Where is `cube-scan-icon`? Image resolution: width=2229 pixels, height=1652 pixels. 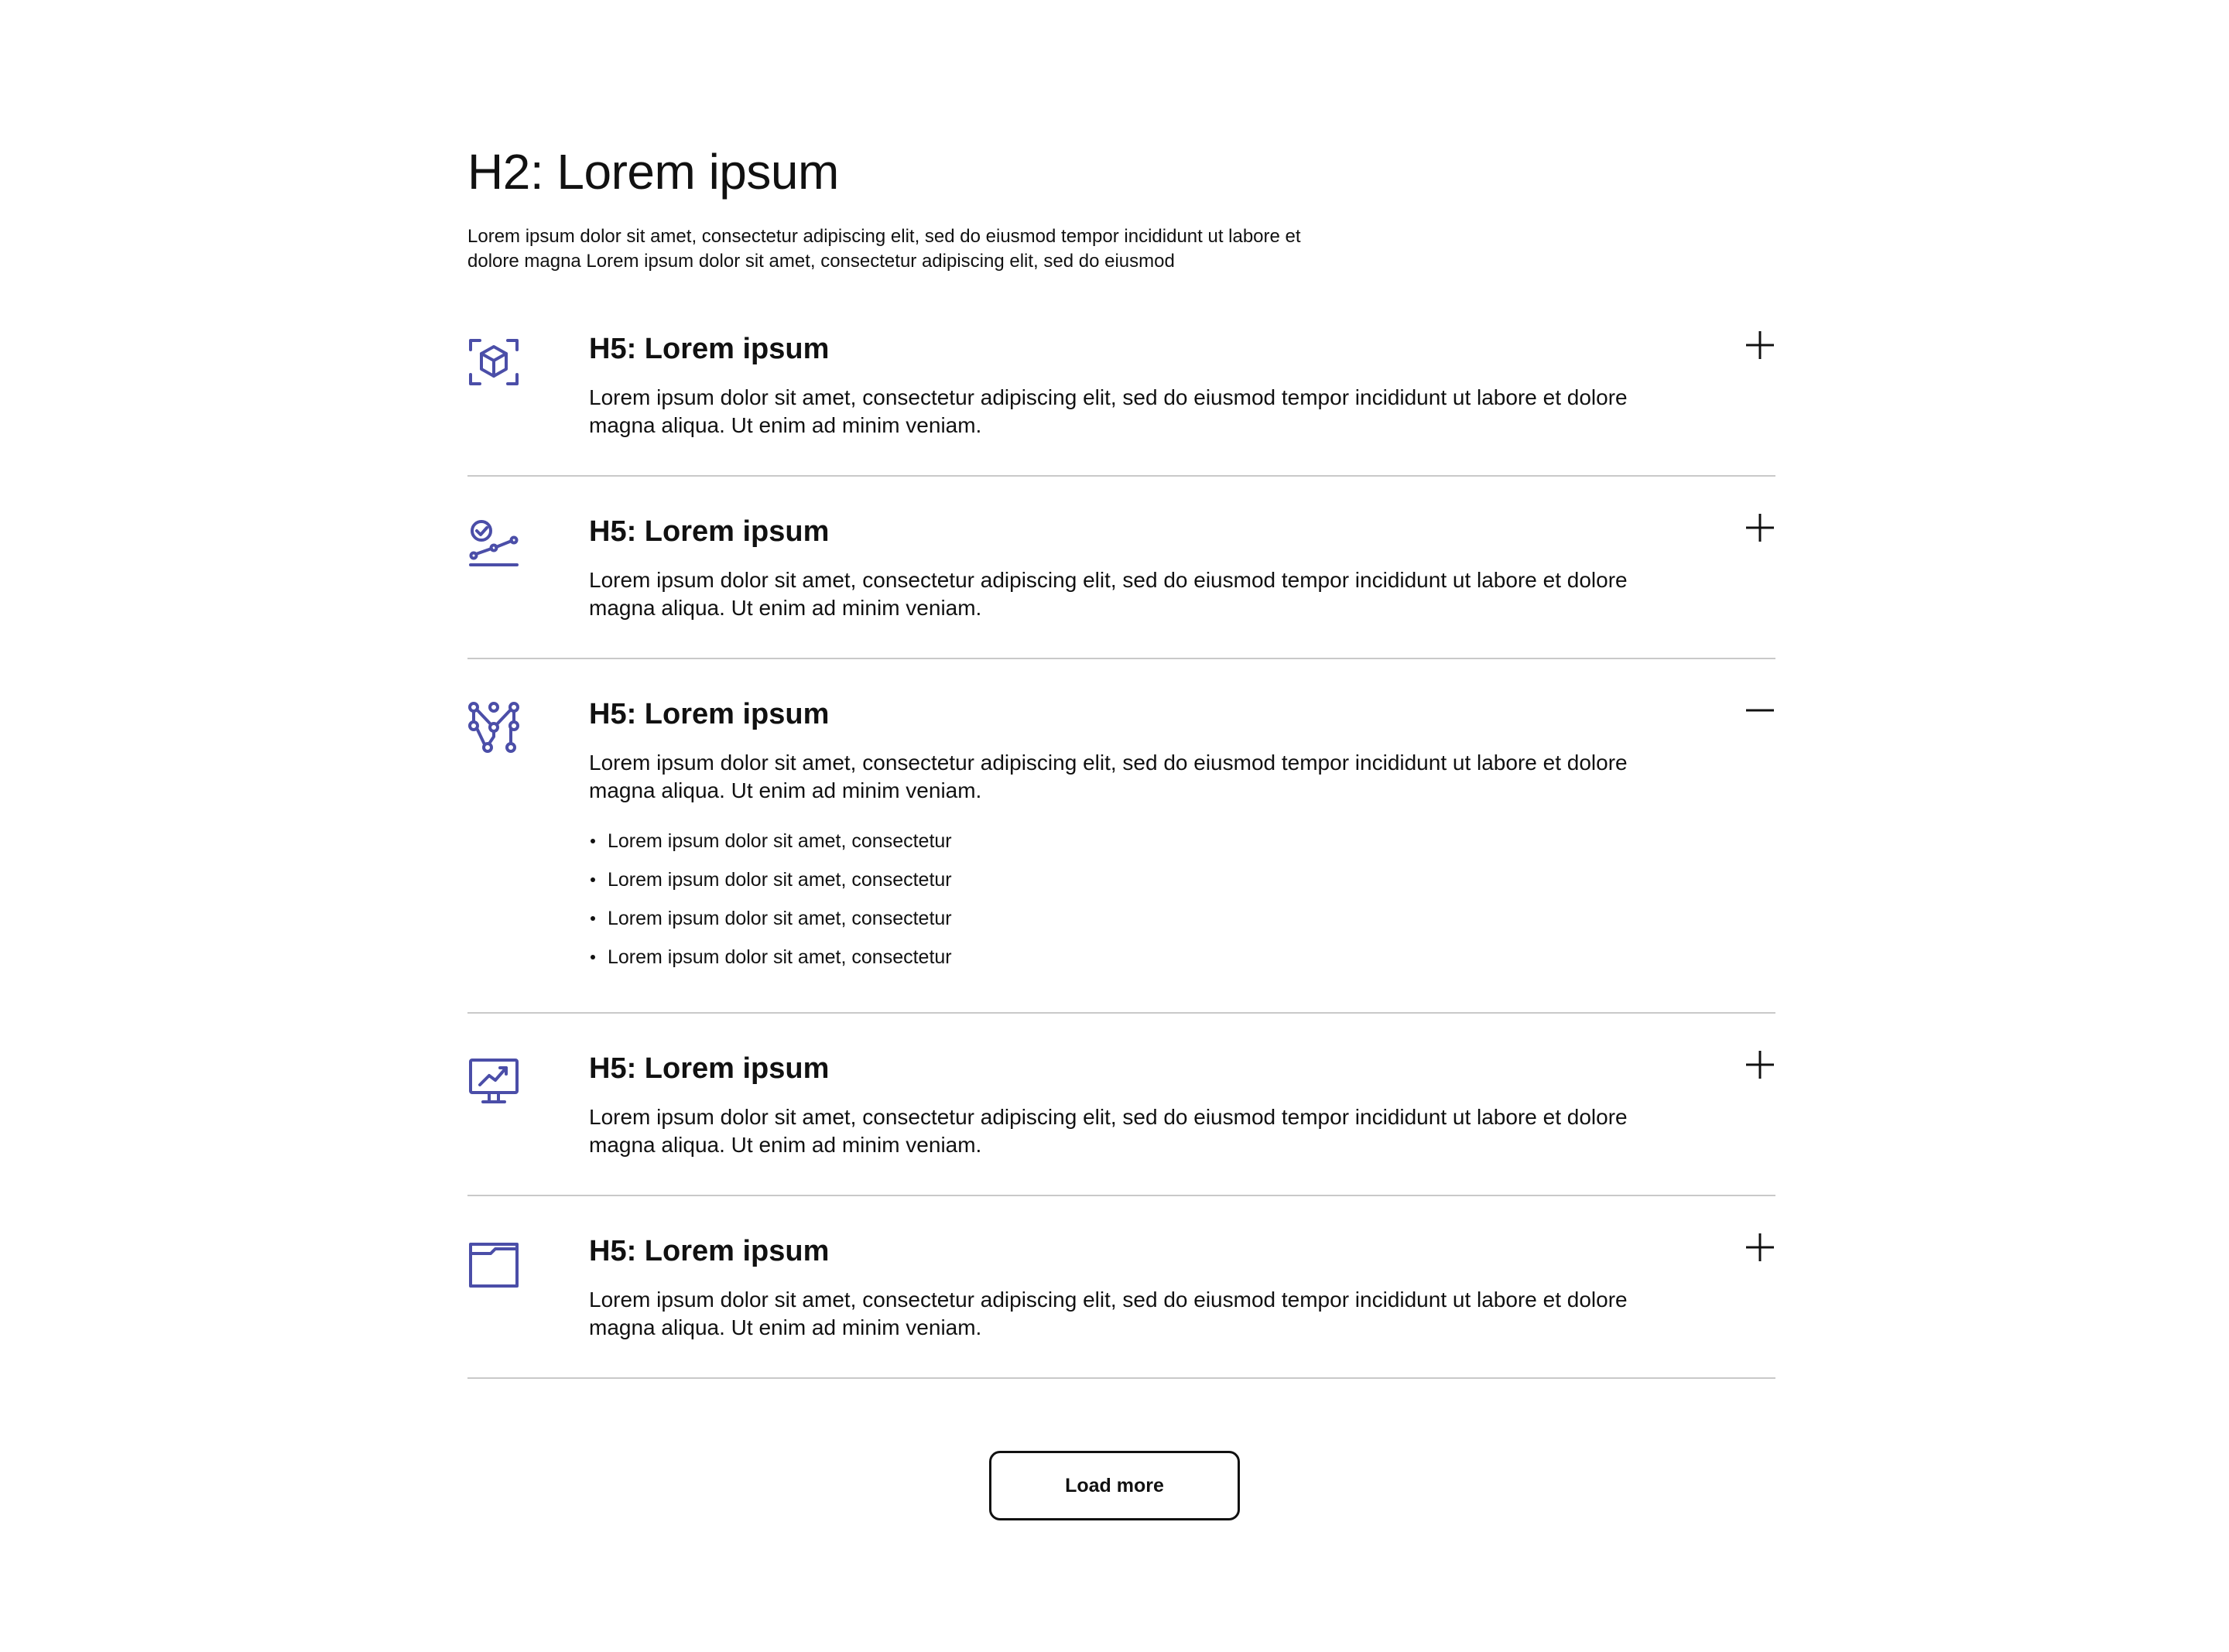
cube-scan-icon is located at coordinates (493, 362).